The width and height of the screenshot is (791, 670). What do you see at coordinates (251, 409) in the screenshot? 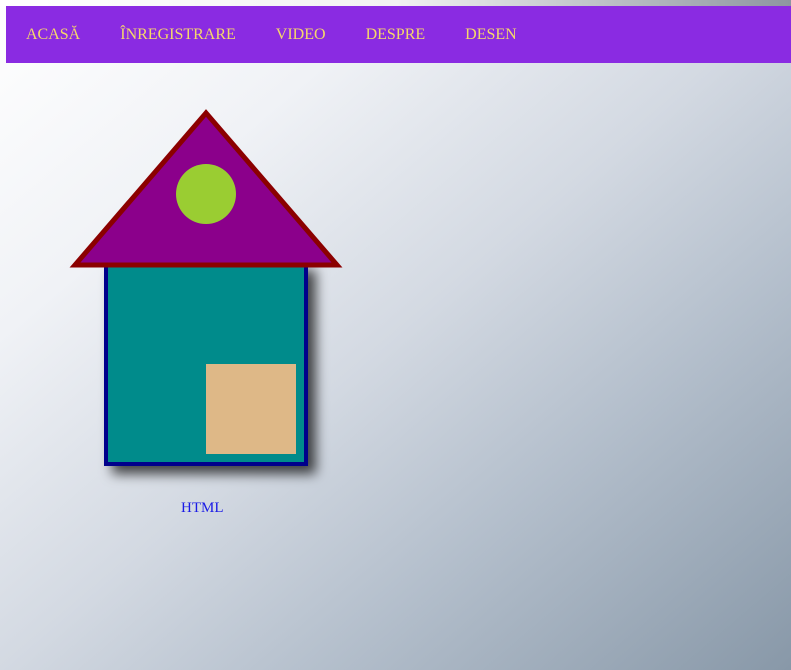
I see `house-window` at bounding box center [251, 409].